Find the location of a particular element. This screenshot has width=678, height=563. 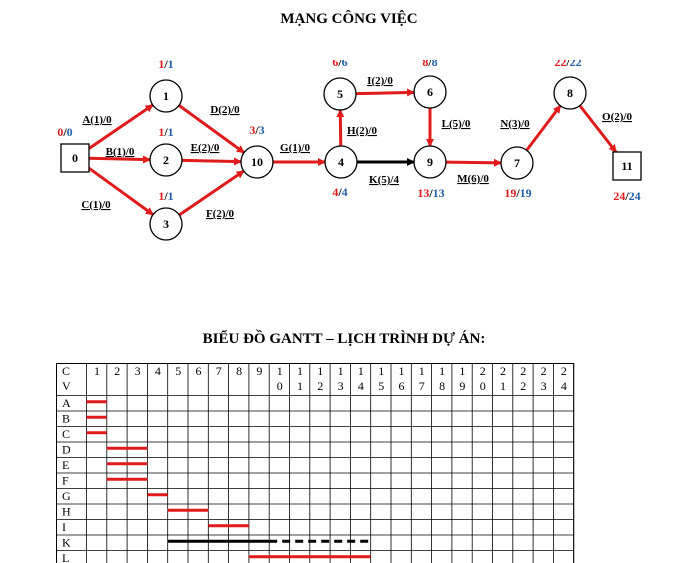

node-time-label: 3/3 is located at coordinates (256, 130).